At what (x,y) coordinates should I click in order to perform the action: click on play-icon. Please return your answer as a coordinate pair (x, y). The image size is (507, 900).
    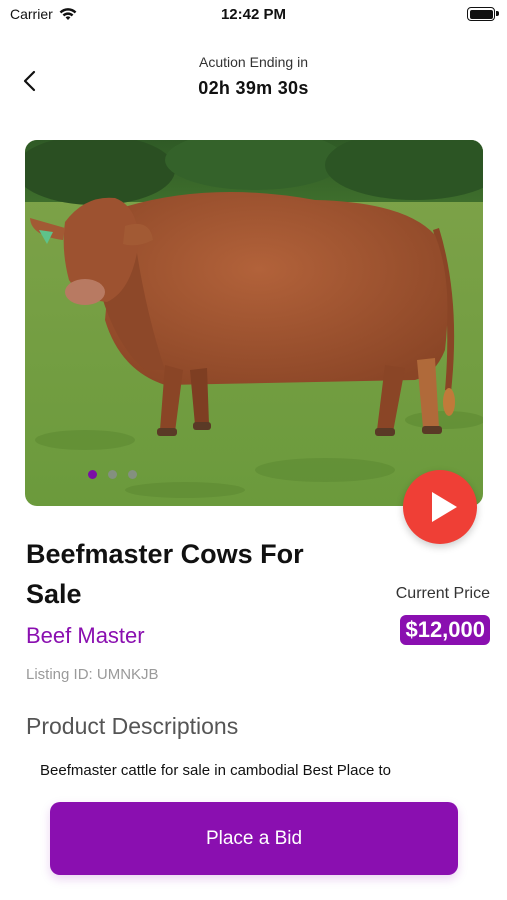
    Looking at the image, I should click on (444, 507).